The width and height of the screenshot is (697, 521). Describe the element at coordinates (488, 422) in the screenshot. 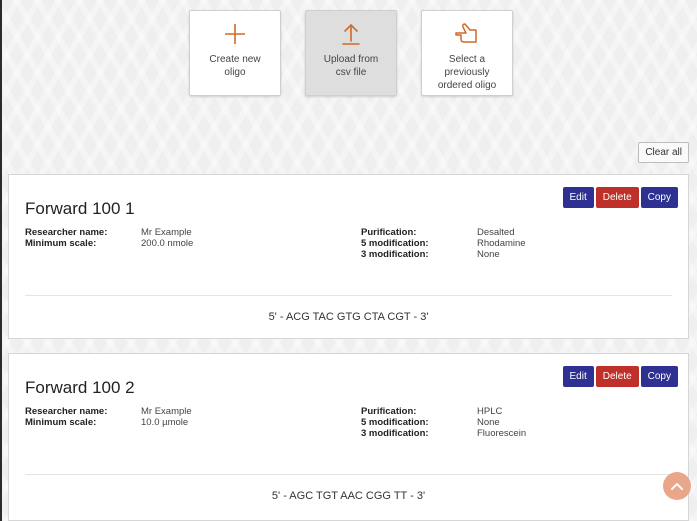

I see `mod5-value: None` at that location.